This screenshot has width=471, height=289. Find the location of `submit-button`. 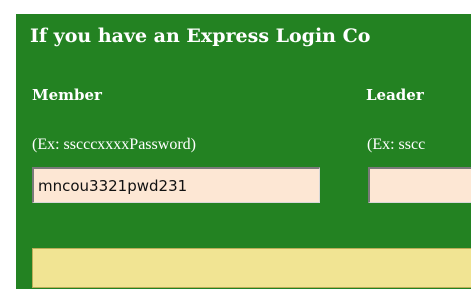

submit-button is located at coordinates (251, 268).